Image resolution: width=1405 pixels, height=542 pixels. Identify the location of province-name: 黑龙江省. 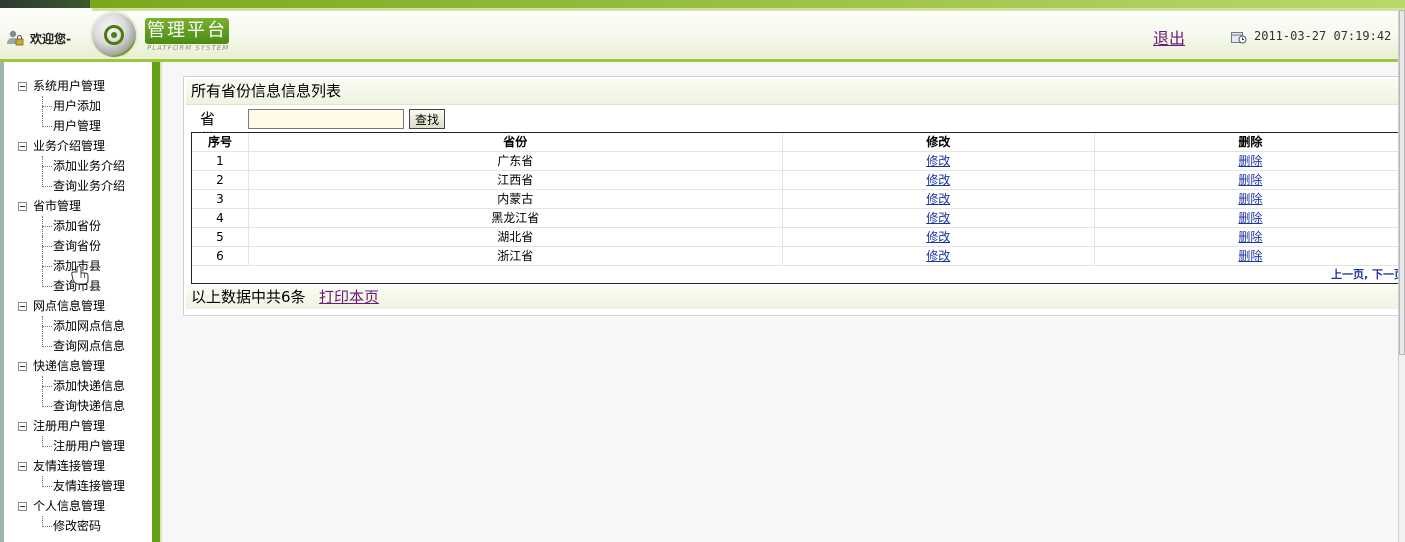
(515, 218).